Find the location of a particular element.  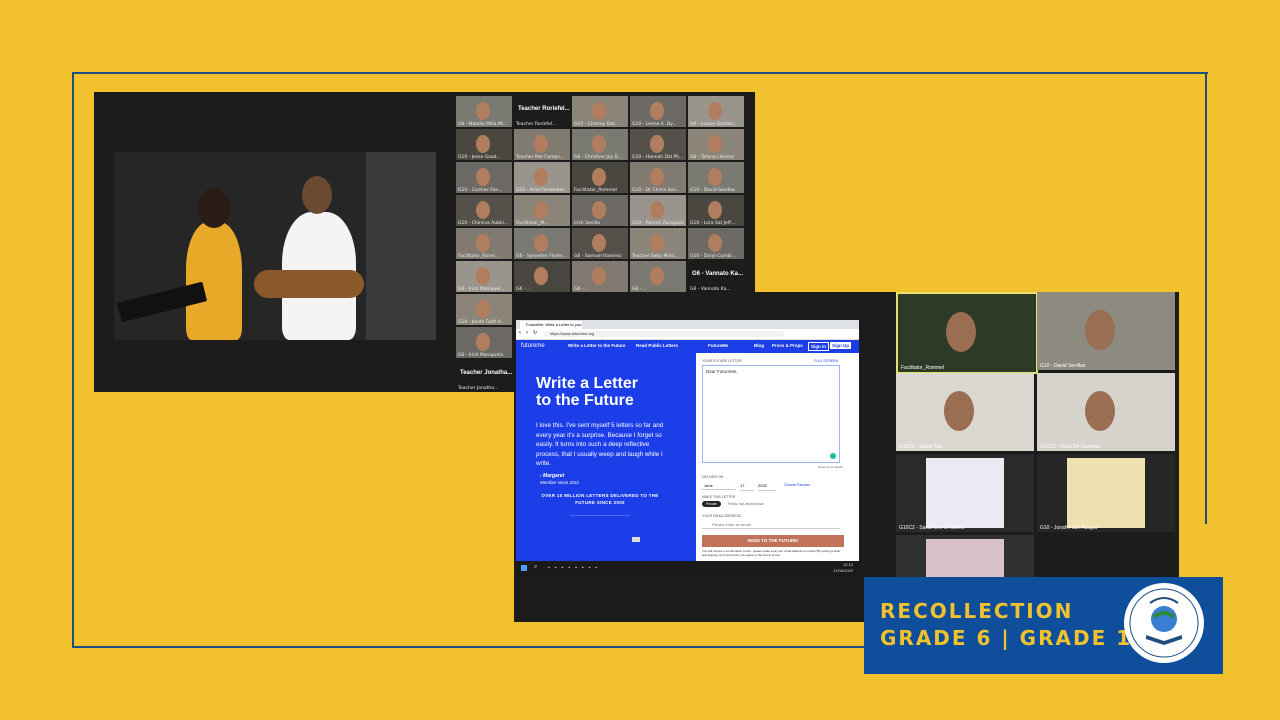

back-icon: ‹ is located at coordinates (520, 333).